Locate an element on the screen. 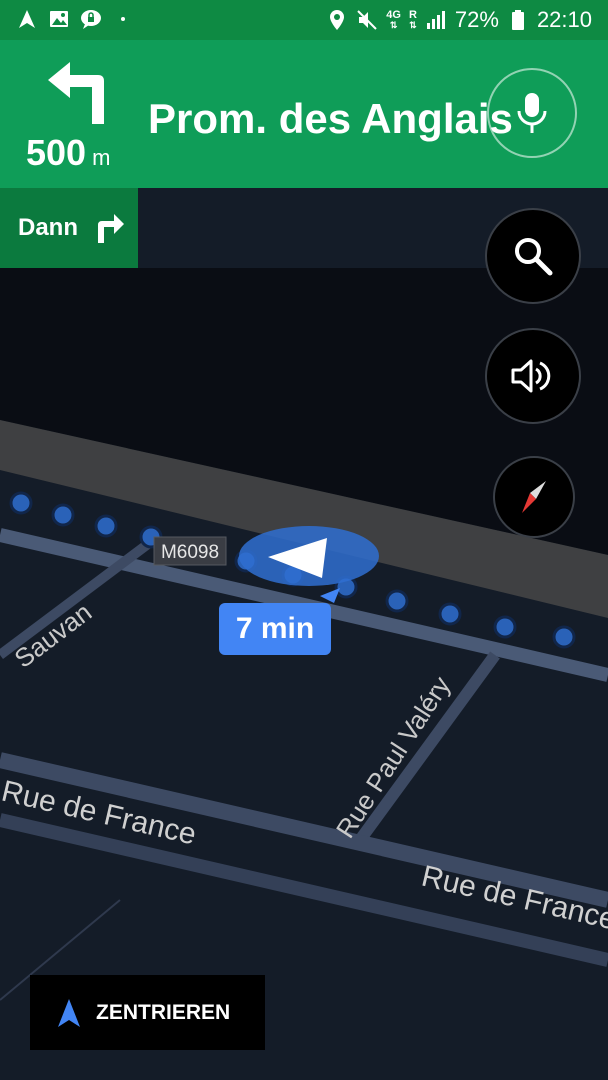  volume-icon is located at coordinates (531, 376).